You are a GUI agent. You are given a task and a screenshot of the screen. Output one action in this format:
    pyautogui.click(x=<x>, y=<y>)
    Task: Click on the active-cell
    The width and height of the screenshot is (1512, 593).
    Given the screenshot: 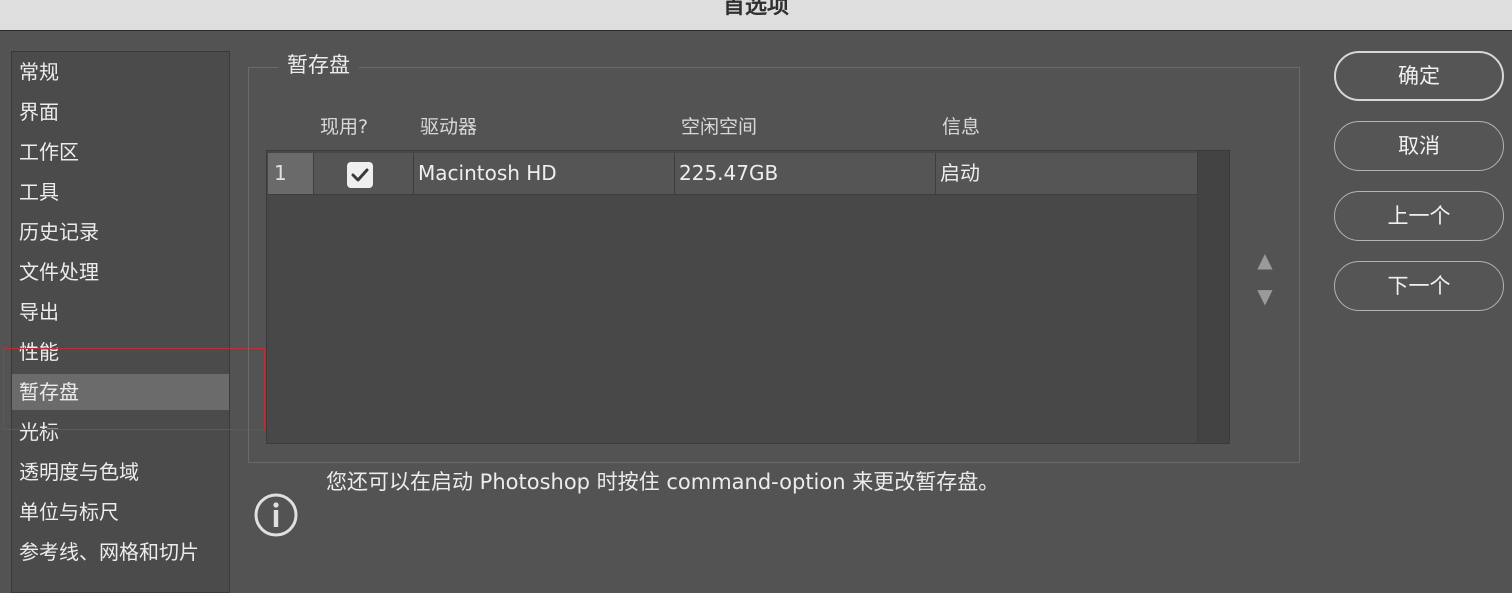 What is the action you would take?
    pyautogui.click(x=364, y=174)
    